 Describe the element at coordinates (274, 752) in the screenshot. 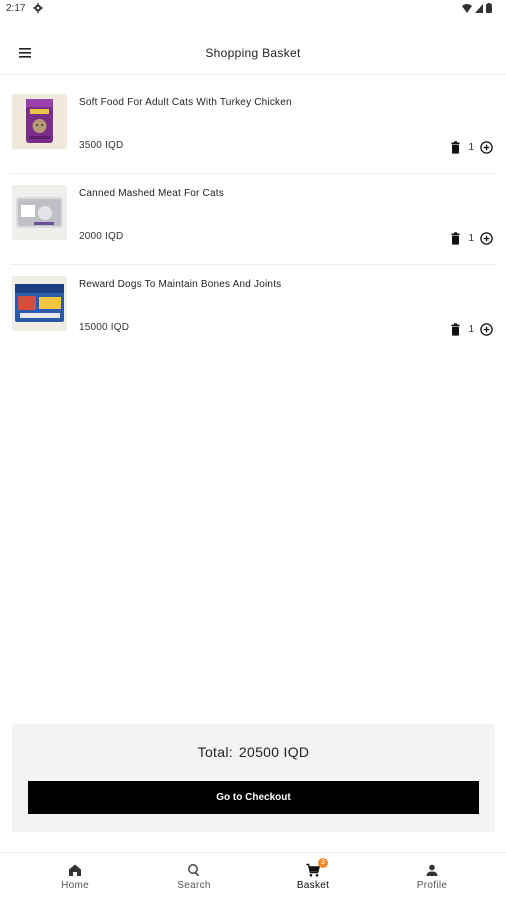

I see `total-value: 20500 IQD` at that location.